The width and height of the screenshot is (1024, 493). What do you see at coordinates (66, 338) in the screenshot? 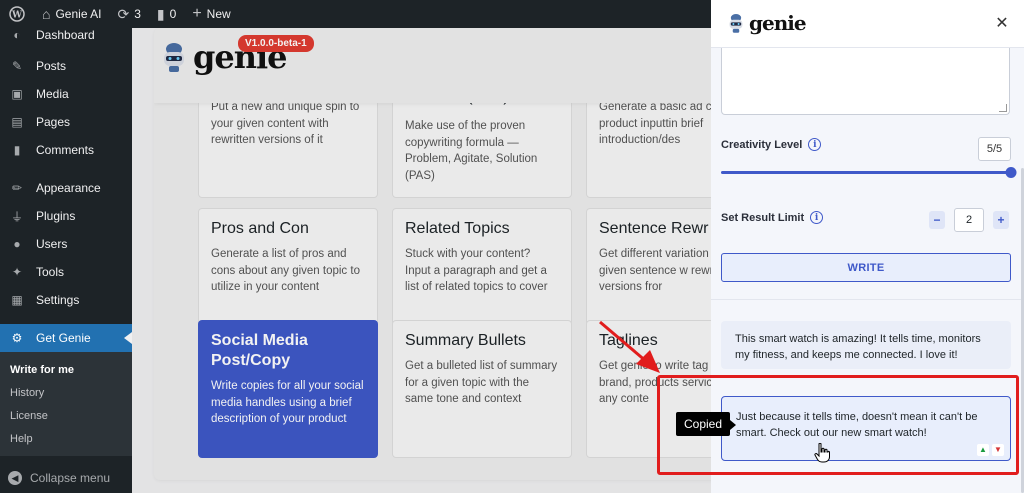
I see `sidebar-item-get-genie: ⚙ Get Genie` at bounding box center [66, 338].